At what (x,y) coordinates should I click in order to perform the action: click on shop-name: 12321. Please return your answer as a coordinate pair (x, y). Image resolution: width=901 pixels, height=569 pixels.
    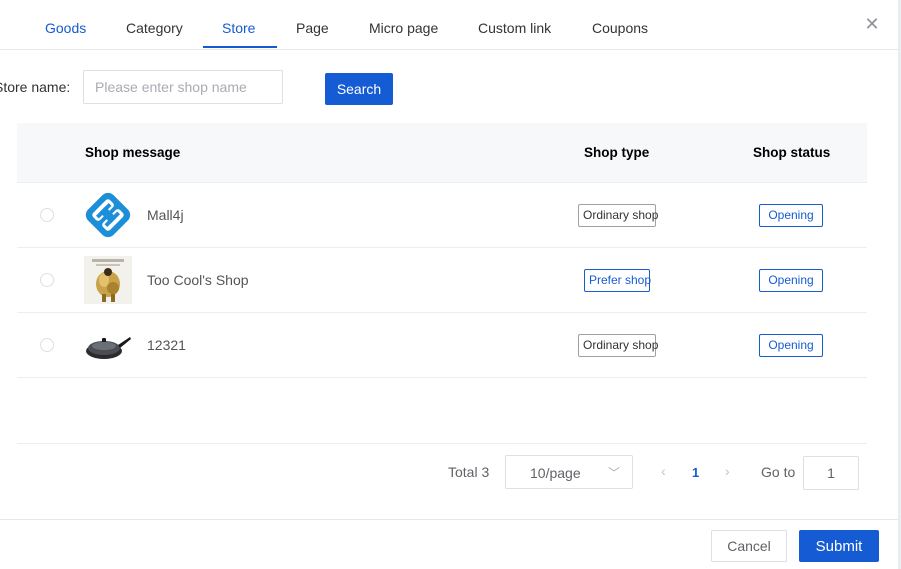
    Looking at the image, I should click on (166, 345).